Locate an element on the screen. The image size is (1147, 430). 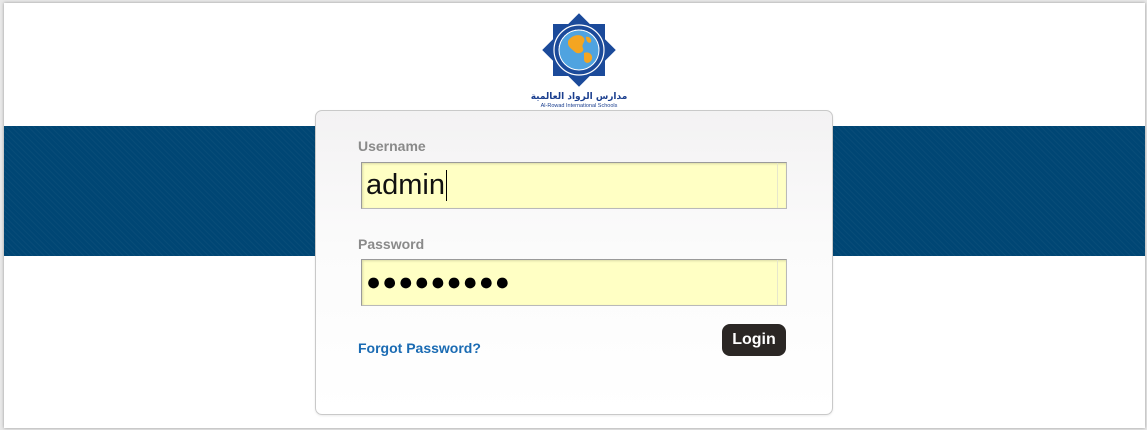
forgot-password-link: Forgot Password? is located at coordinates (419, 348).